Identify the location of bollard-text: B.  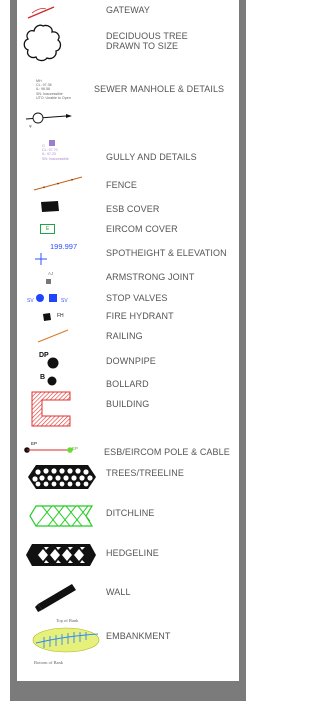
(43, 377).